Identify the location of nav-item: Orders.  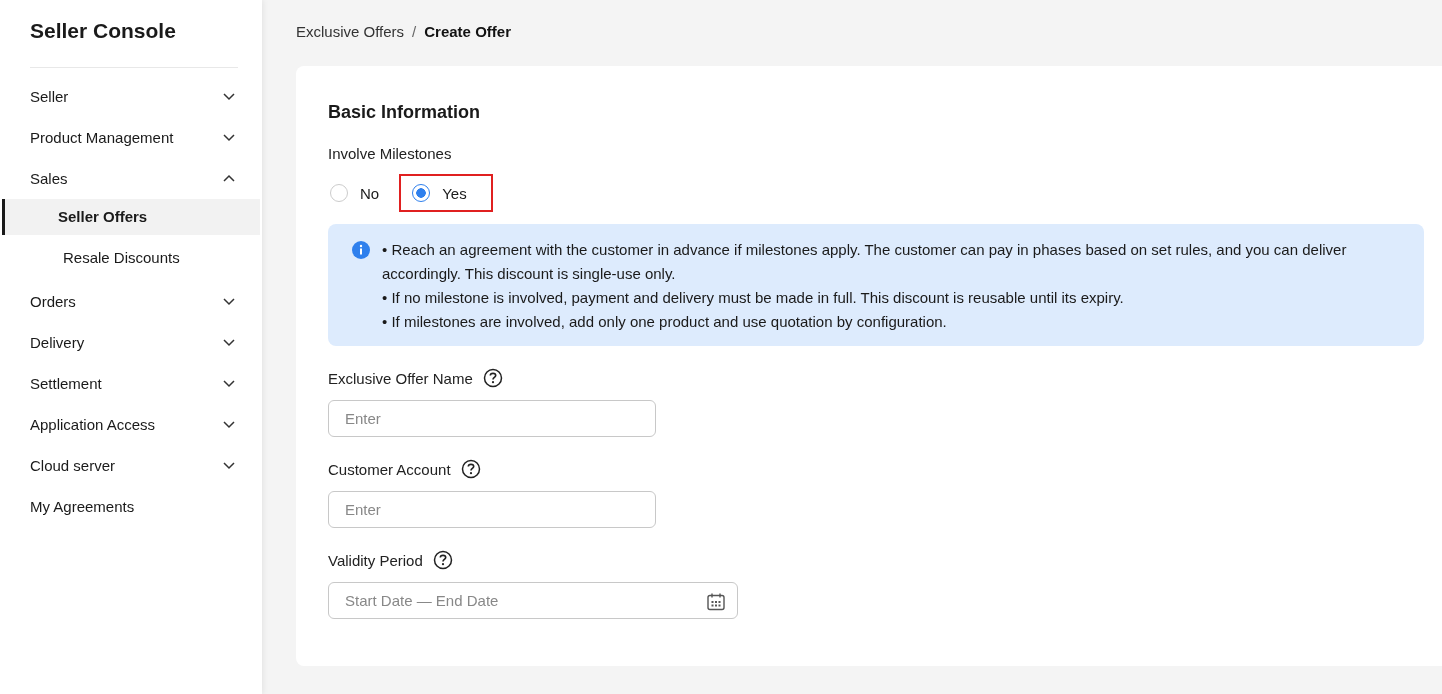
(131, 301).